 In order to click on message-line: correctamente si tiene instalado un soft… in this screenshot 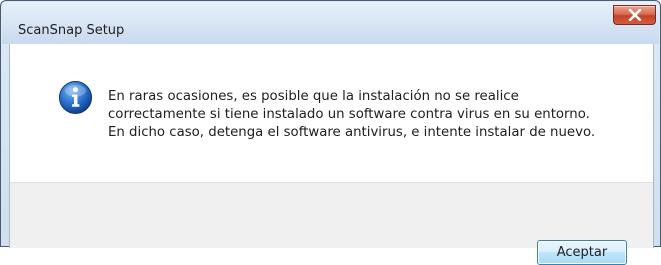, I will do `click(349, 114)`.